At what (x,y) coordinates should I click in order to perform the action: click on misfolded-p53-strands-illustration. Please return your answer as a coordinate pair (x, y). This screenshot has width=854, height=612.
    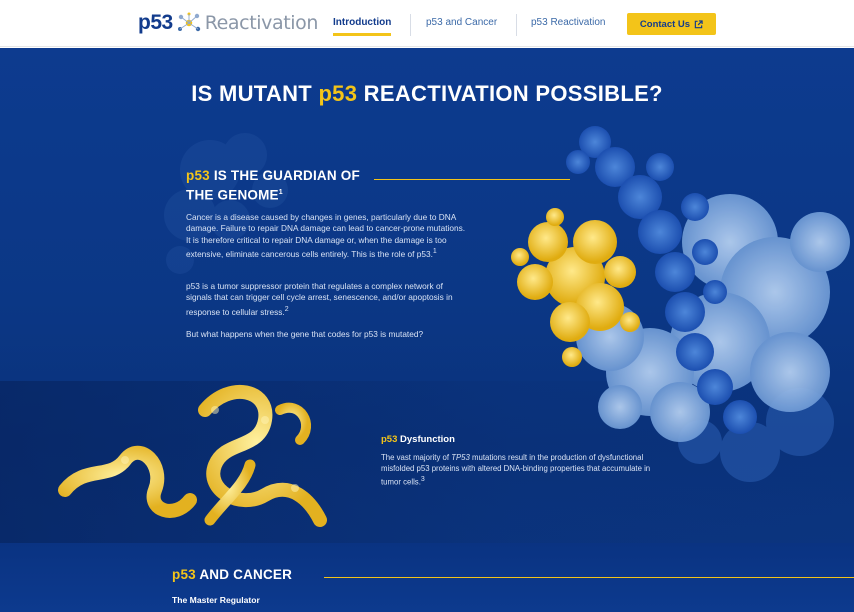
    Looking at the image, I should click on (192, 456).